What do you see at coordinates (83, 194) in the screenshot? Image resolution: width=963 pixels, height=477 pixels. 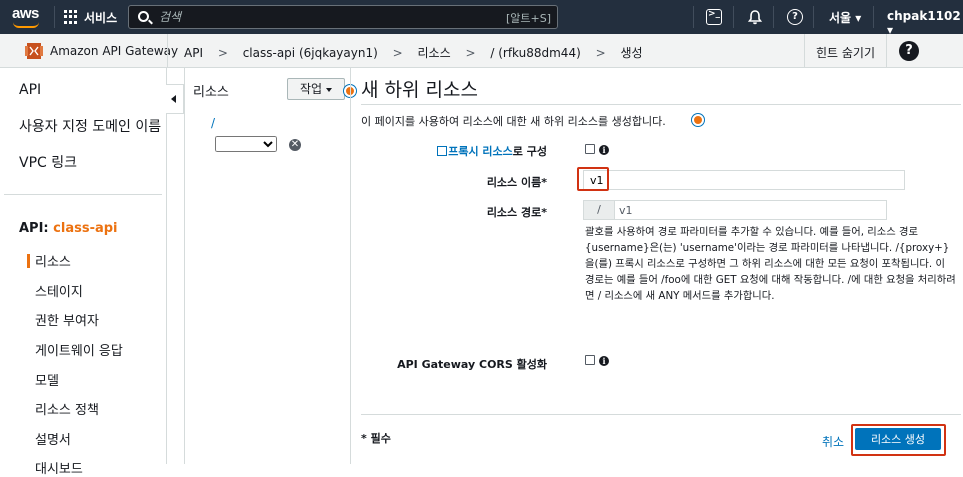 I see `nav-divider` at bounding box center [83, 194].